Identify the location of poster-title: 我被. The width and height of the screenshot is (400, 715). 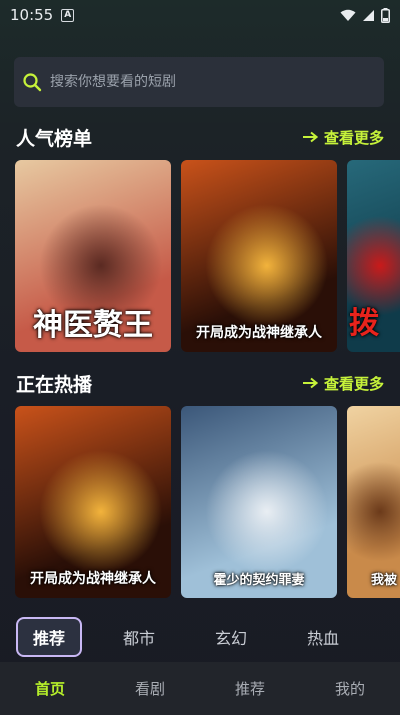
(384, 580).